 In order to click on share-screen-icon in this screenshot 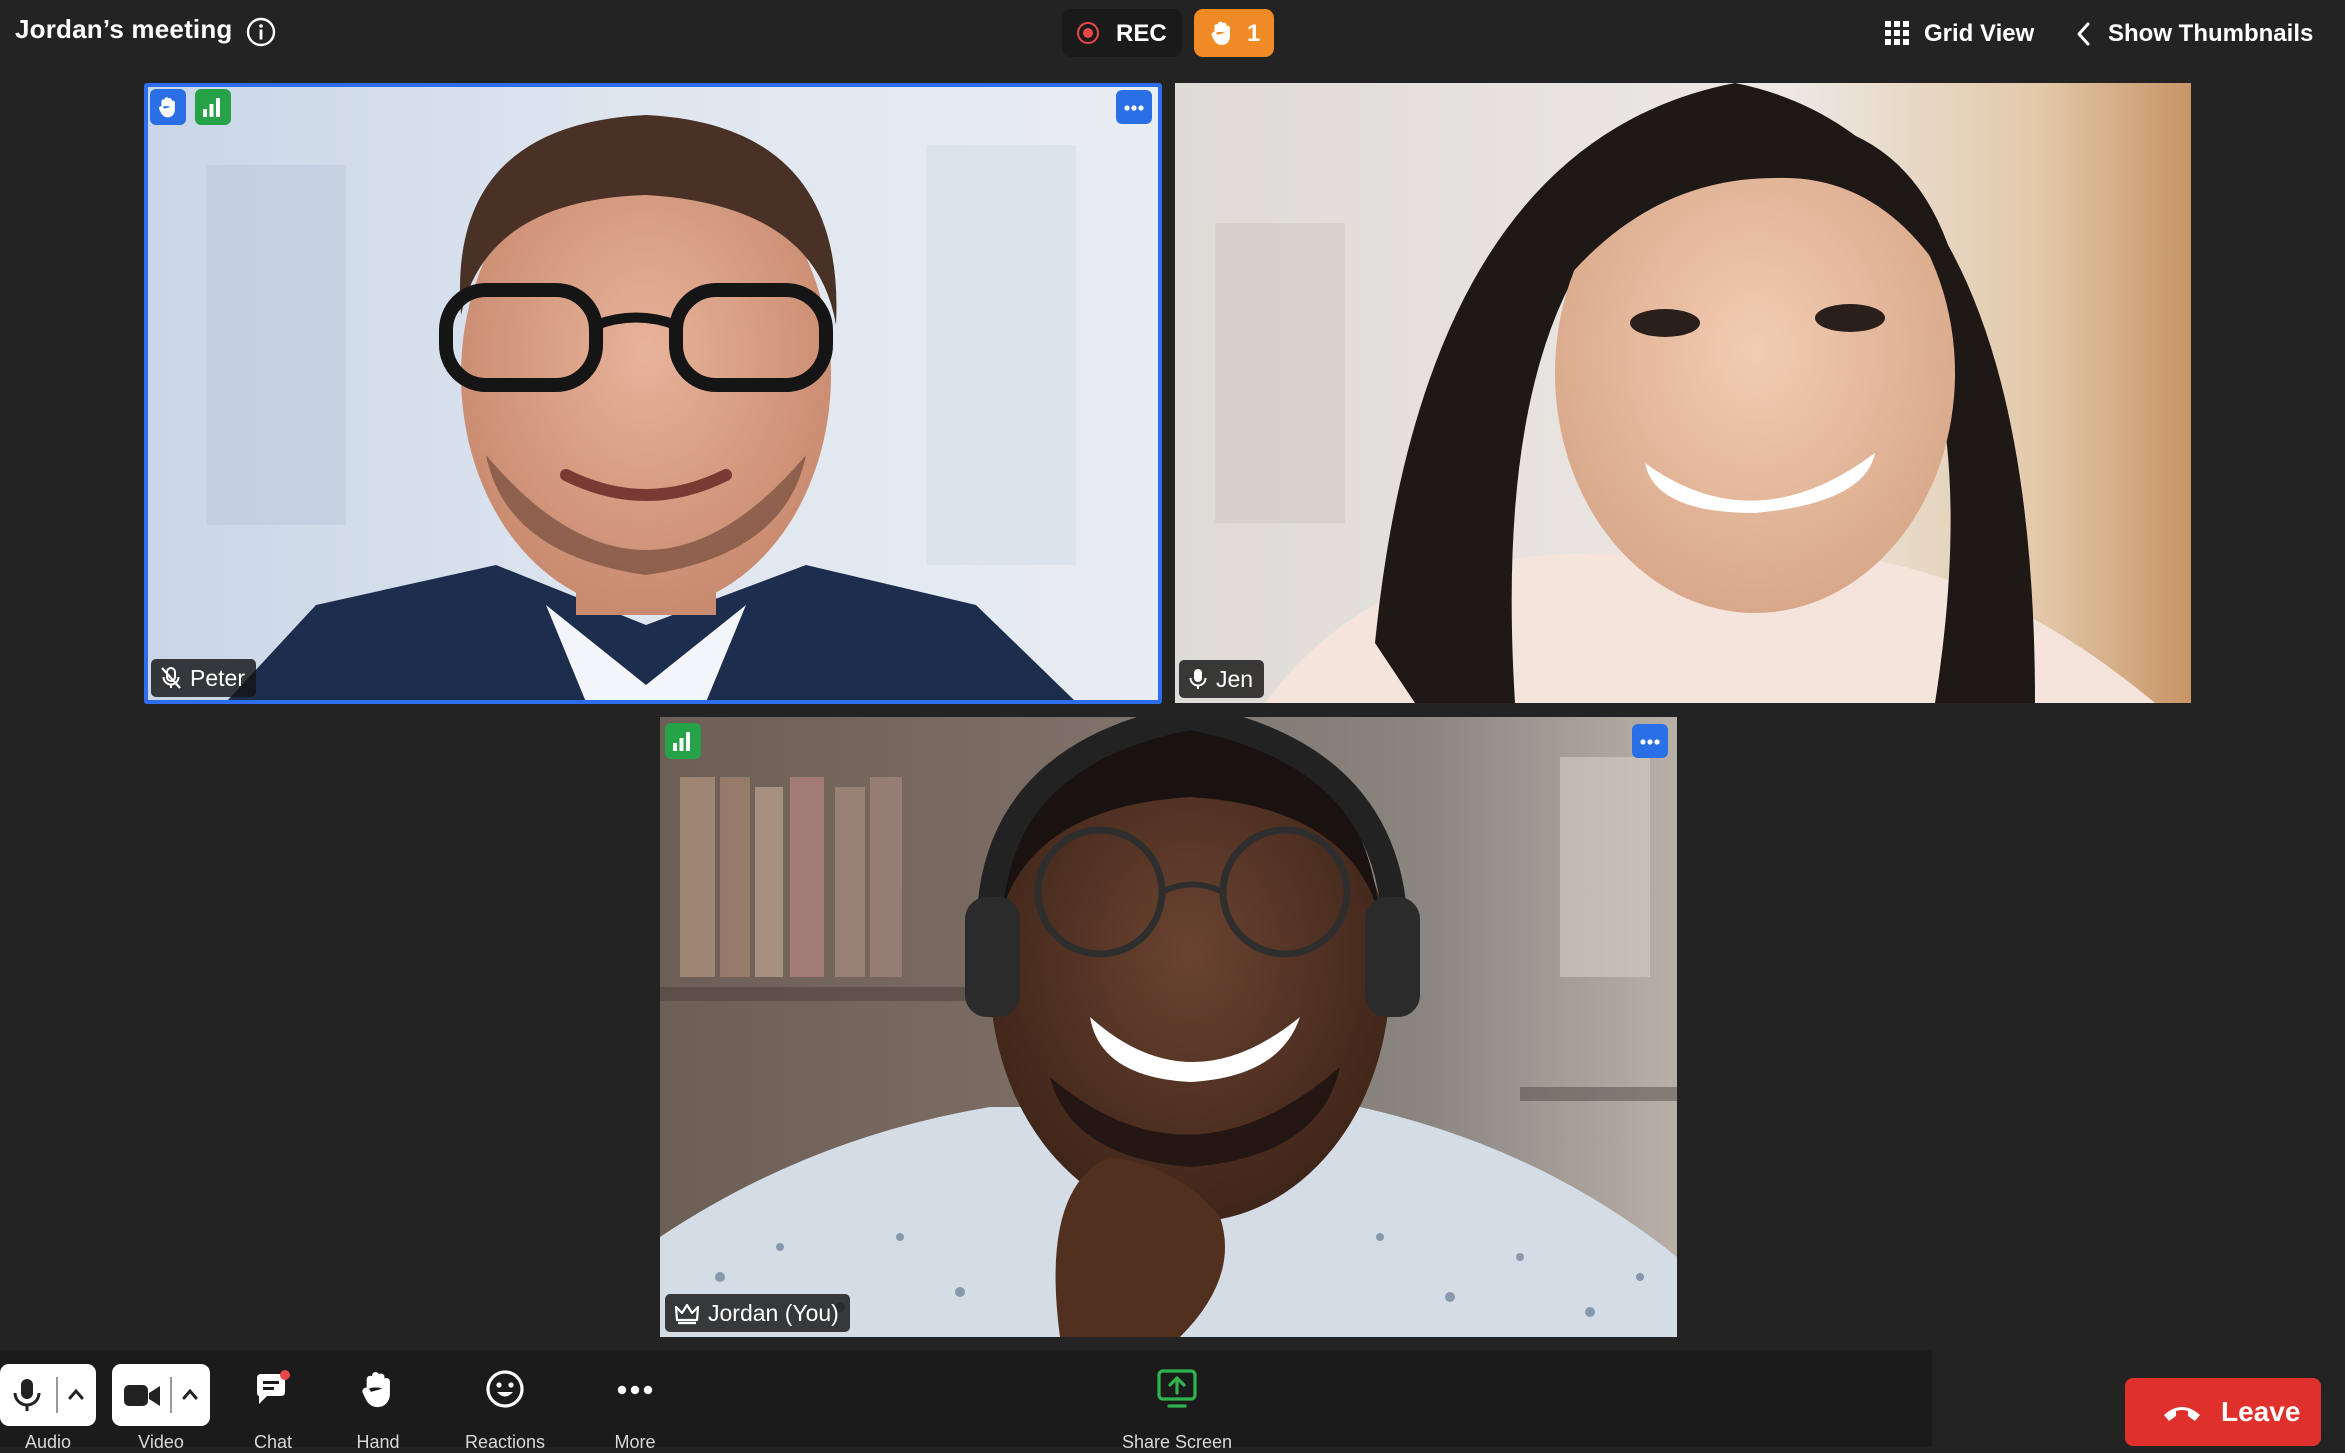, I will do `click(1177, 1388)`.